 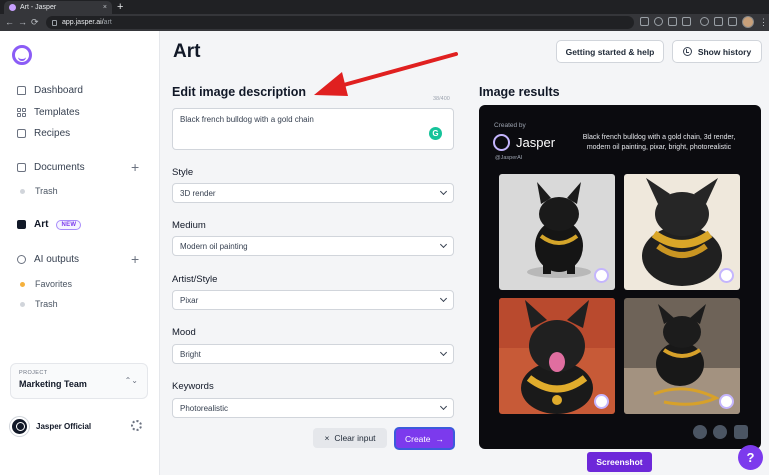 I want to click on user-profile: Jasper Official, so click(x=50, y=426).